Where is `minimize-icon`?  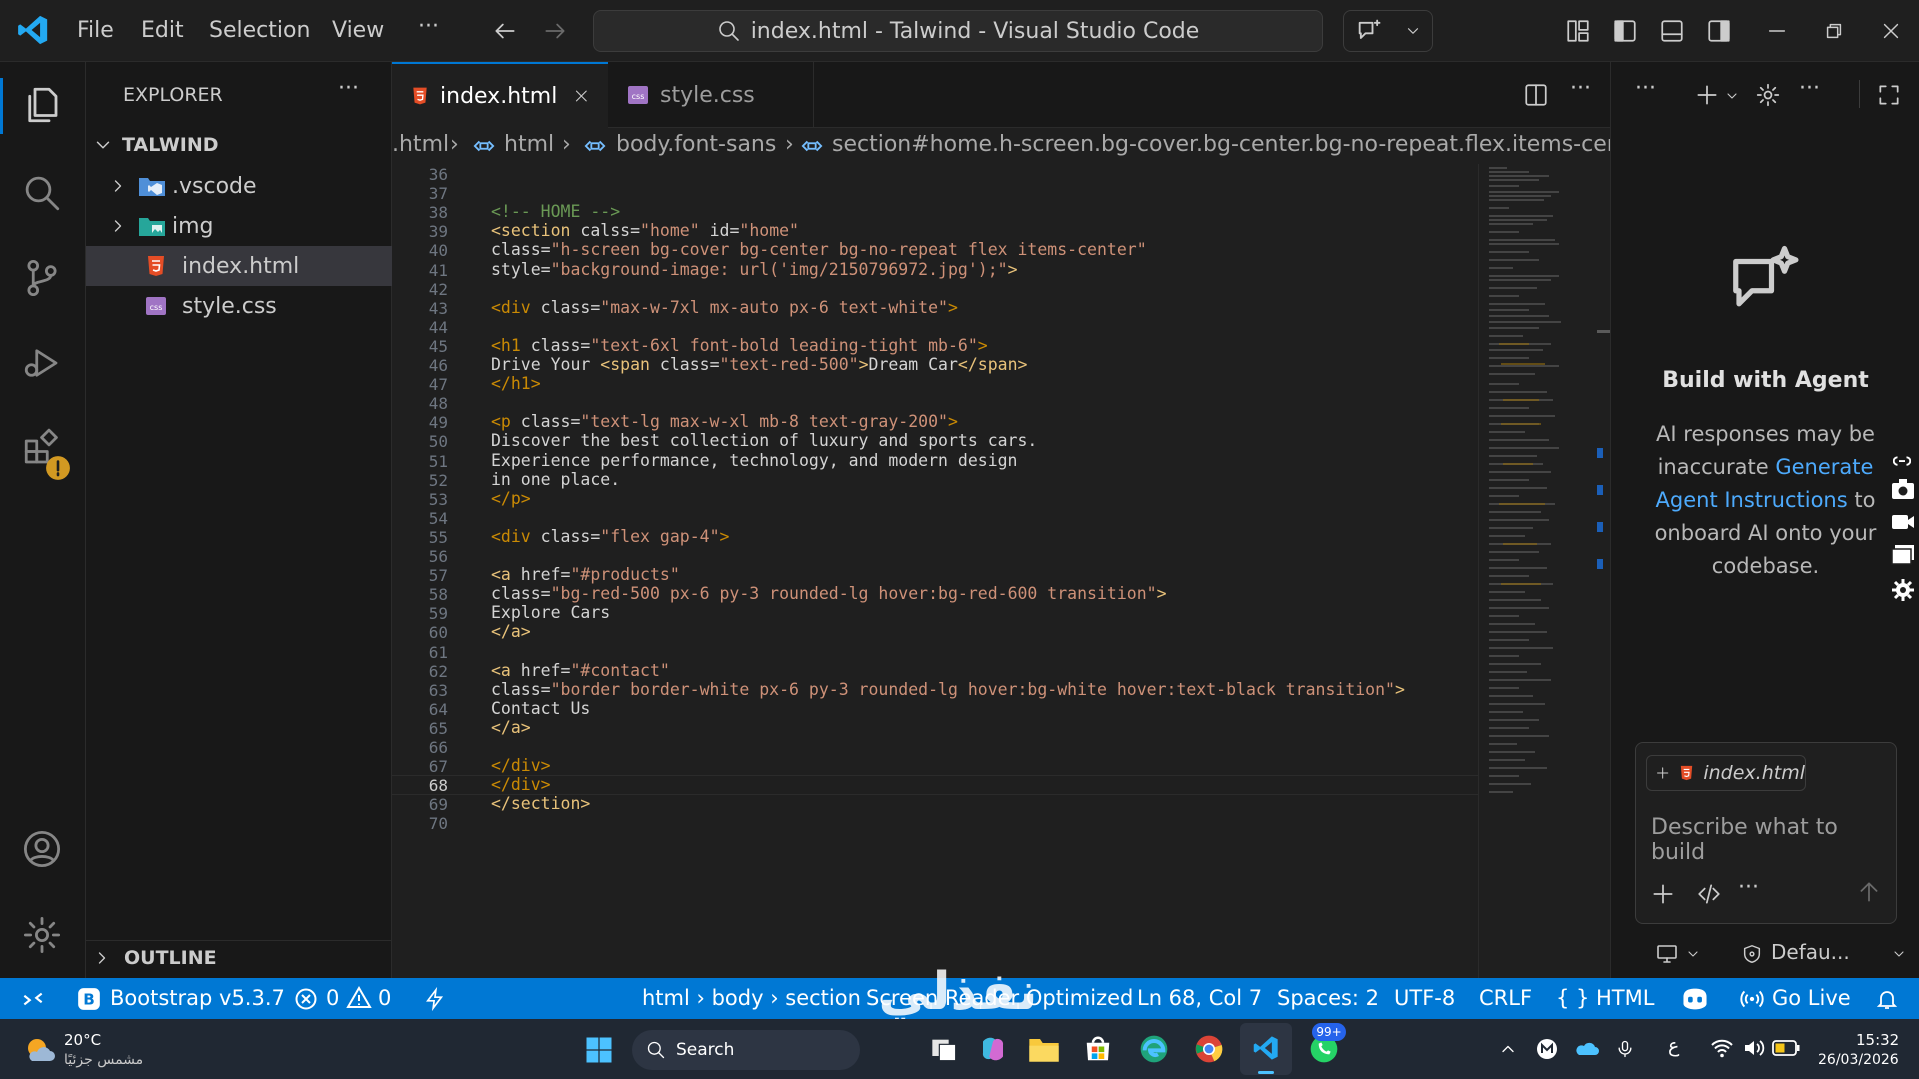 minimize-icon is located at coordinates (1777, 31).